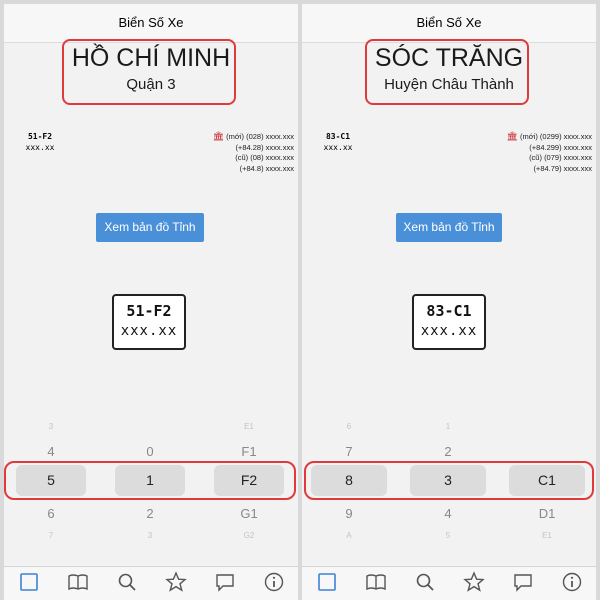 This screenshot has width=600, height=600. What do you see at coordinates (249, 451) in the screenshot?
I see `picker-item: F1` at bounding box center [249, 451].